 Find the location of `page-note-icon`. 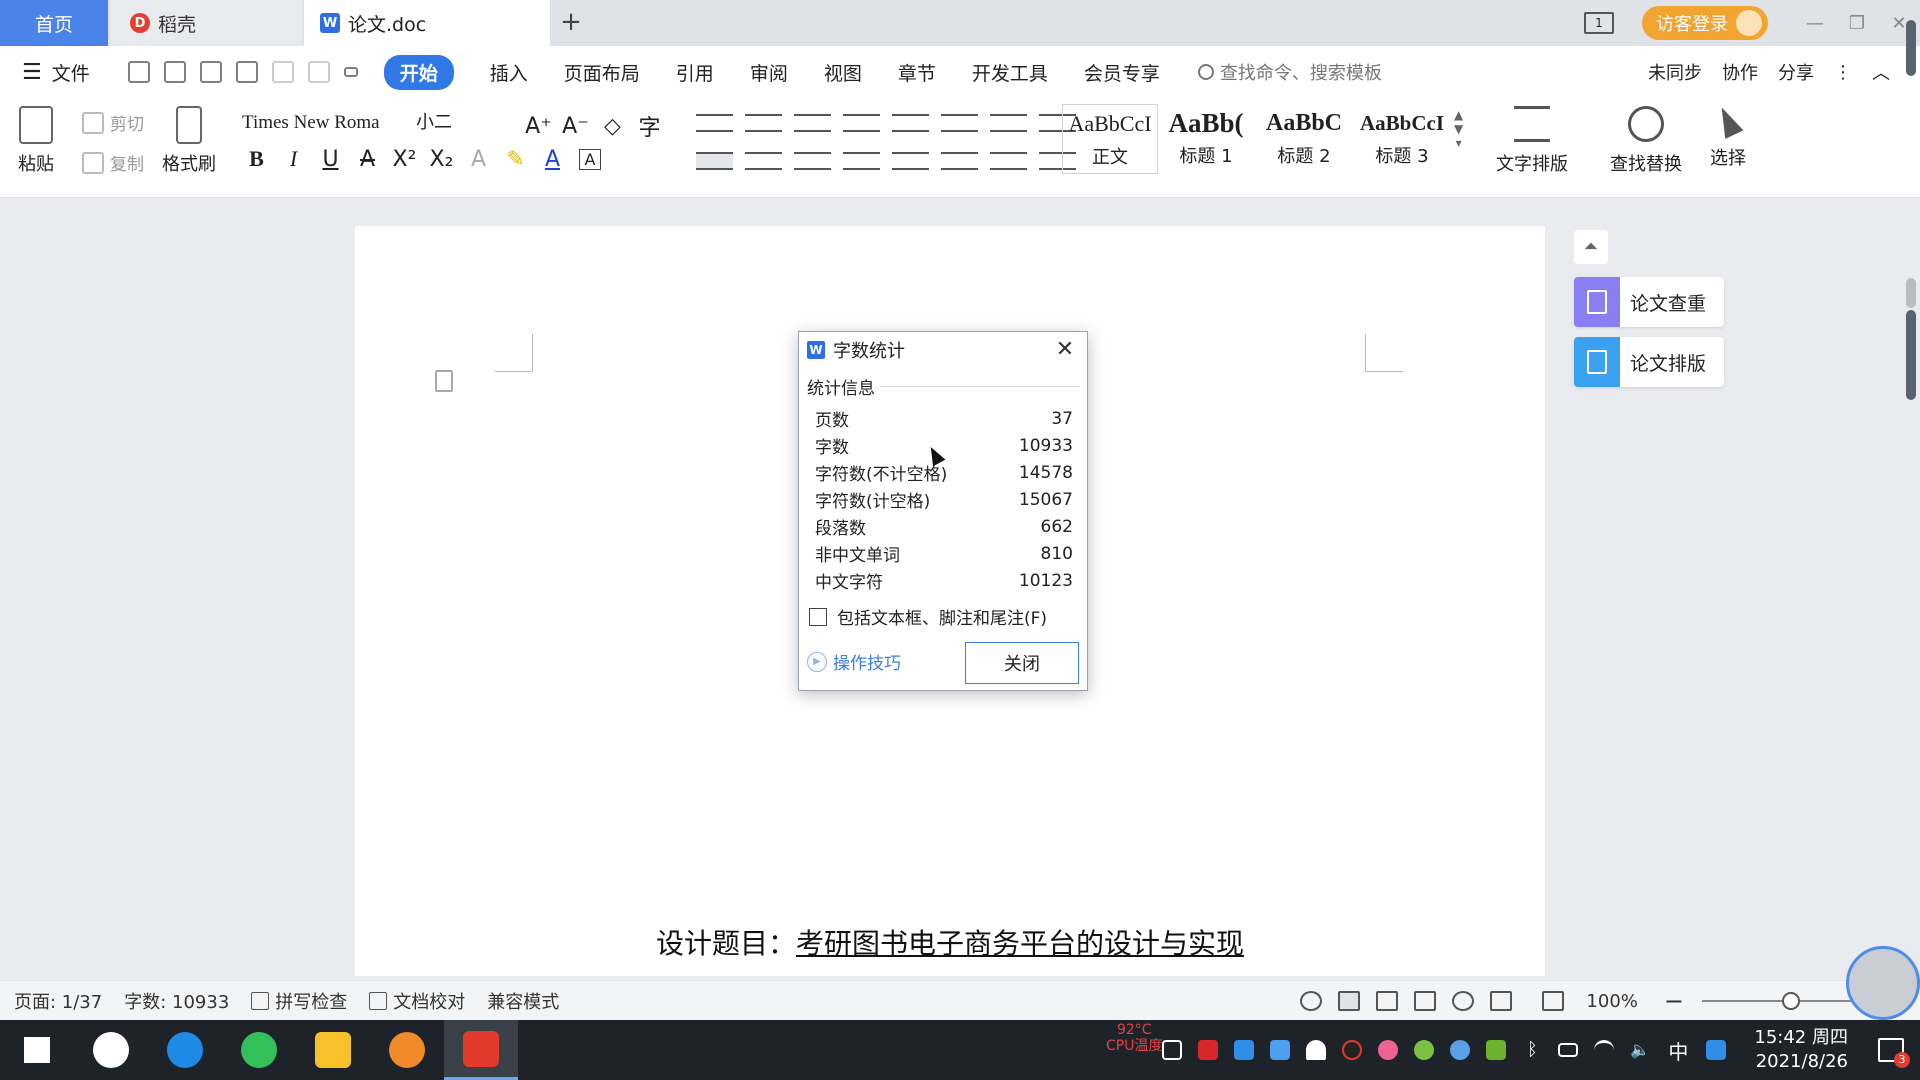

page-note-icon is located at coordinates (444, 381).